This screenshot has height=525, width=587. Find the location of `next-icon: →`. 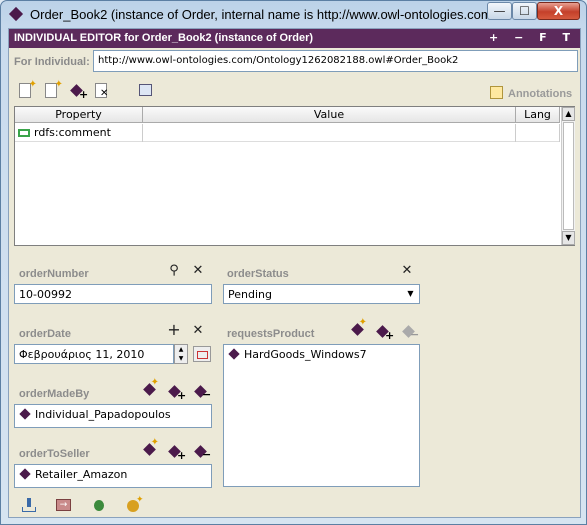

next-icon: → is located at coordinates (64, 505).